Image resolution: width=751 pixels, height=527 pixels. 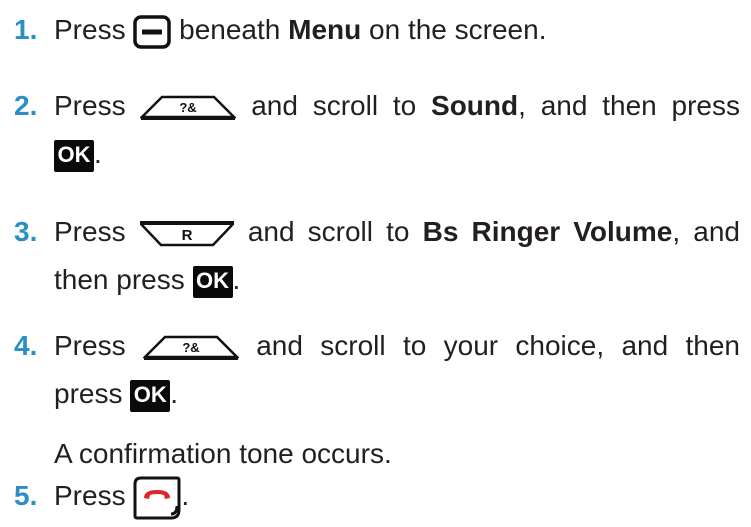 I want to click on step-number: 1., so click(x=26, y=29).